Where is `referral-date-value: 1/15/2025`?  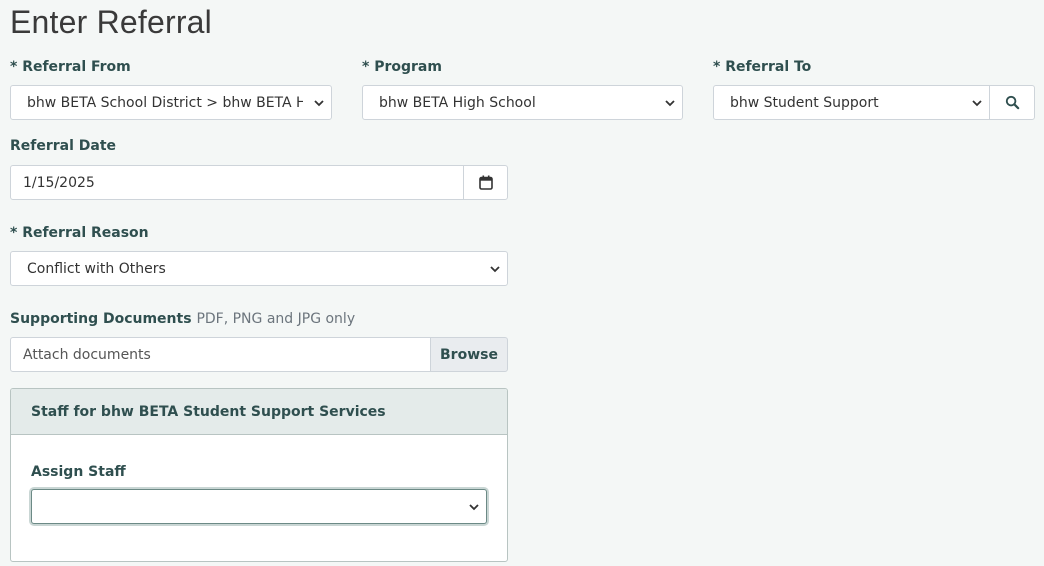 referral-date-value: 1/15/2025 is located at coordinates (59, 182).